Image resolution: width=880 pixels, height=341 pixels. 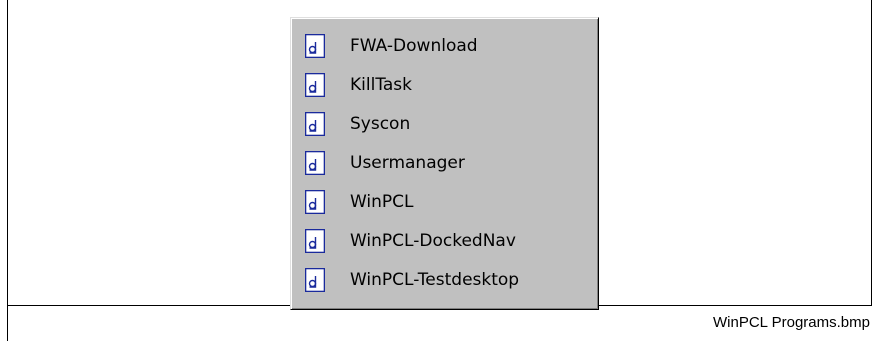 I want to click on menu-item-syscon: Syscon, so click(x=444, y=124).